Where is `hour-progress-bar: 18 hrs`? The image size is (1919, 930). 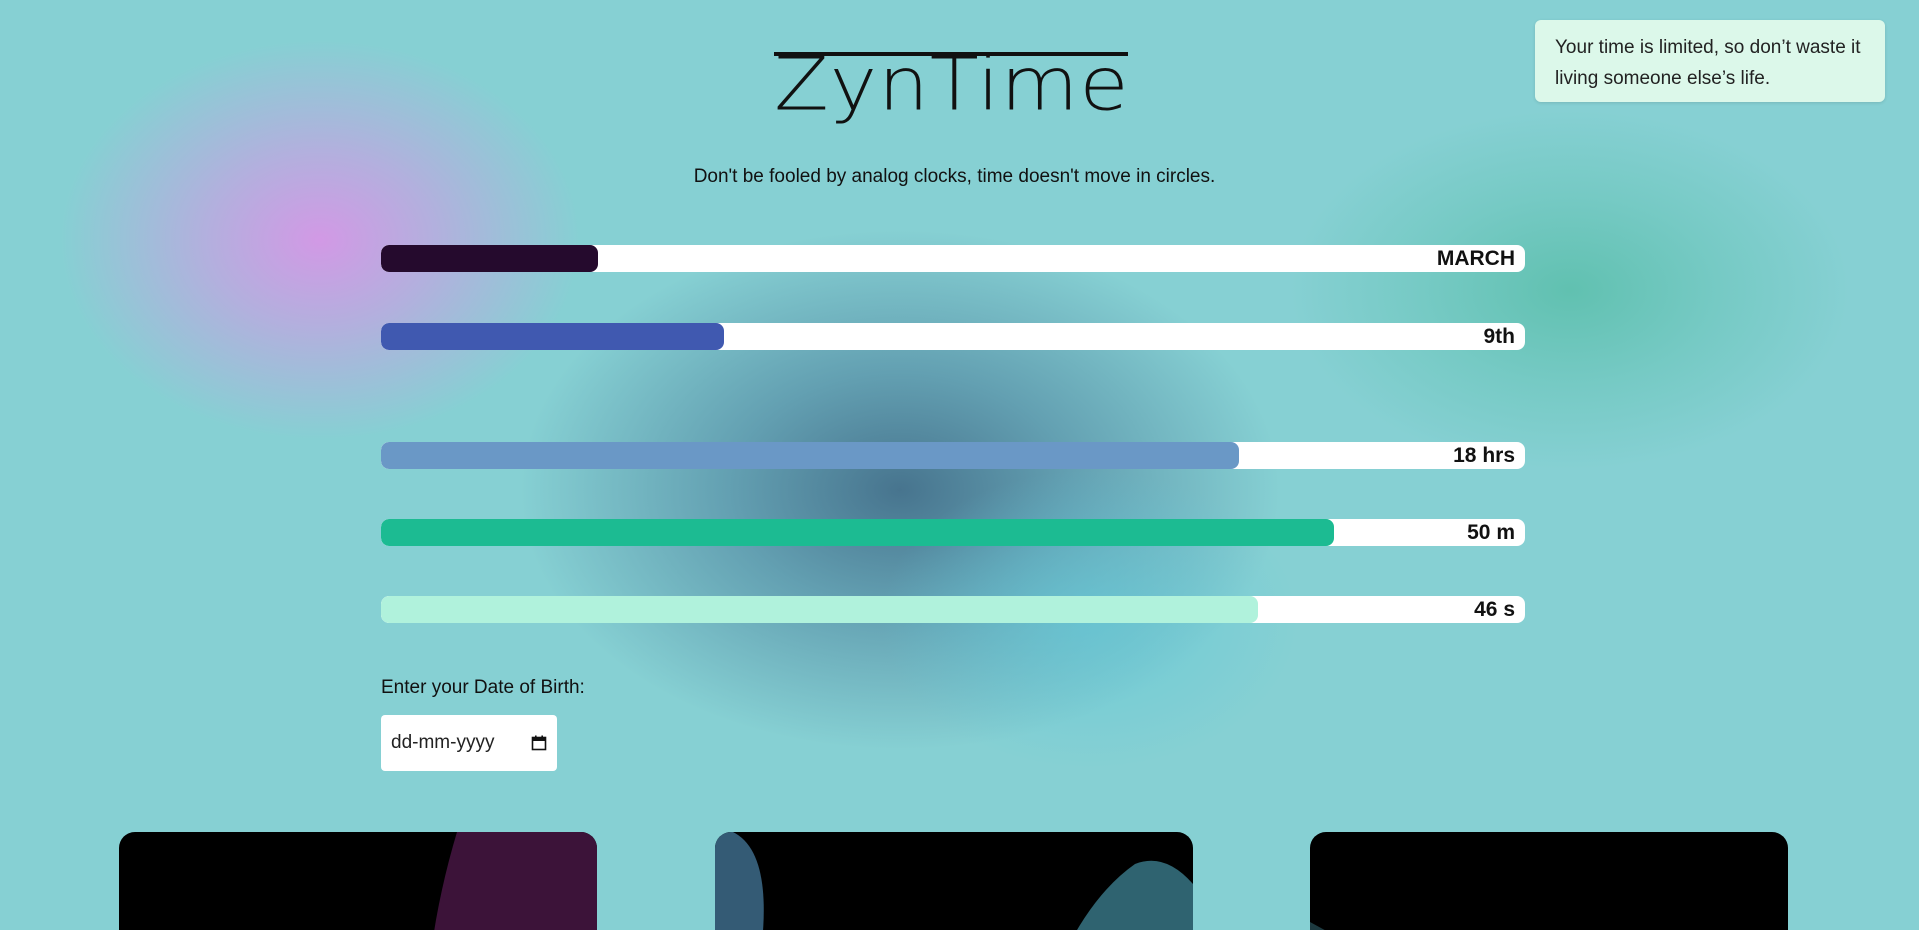 hour-progress-bar: 18 hrs is located at coordinates (953, 455).